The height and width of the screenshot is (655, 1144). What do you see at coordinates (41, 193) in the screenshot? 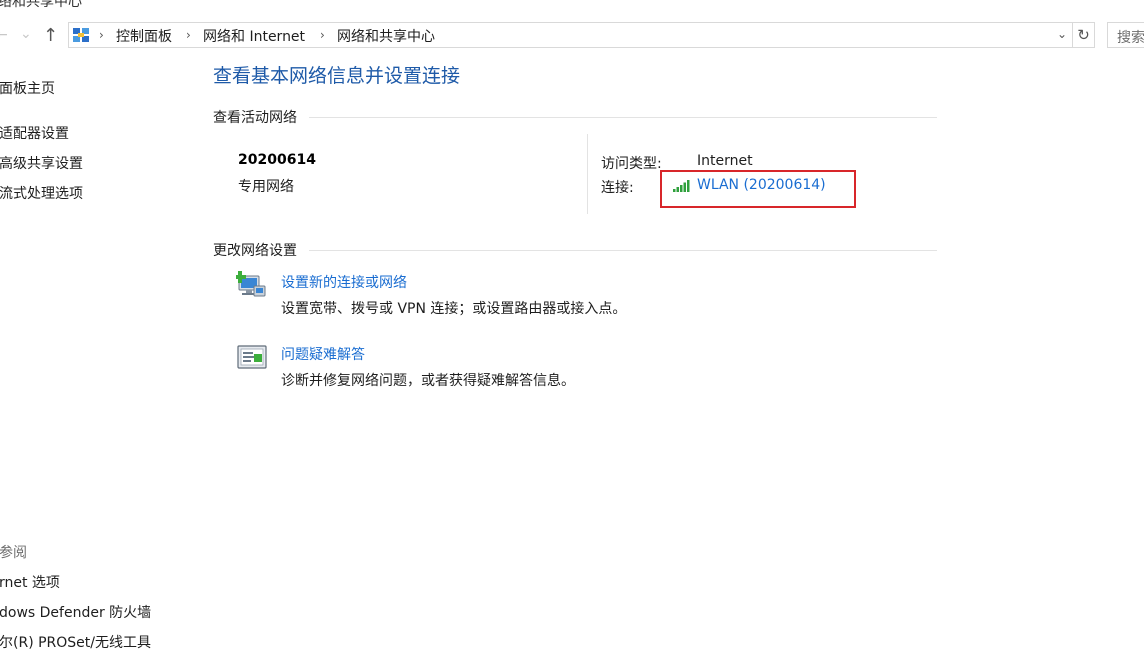
I see `sidebar-item-streaming-options: 流式处理选项` at bounding box center [41, 193].